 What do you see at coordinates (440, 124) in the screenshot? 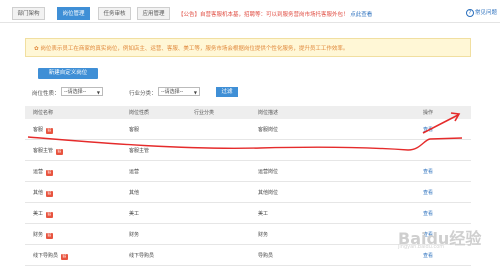
I see `annotation-arrow` at bounding box center [440, 124].